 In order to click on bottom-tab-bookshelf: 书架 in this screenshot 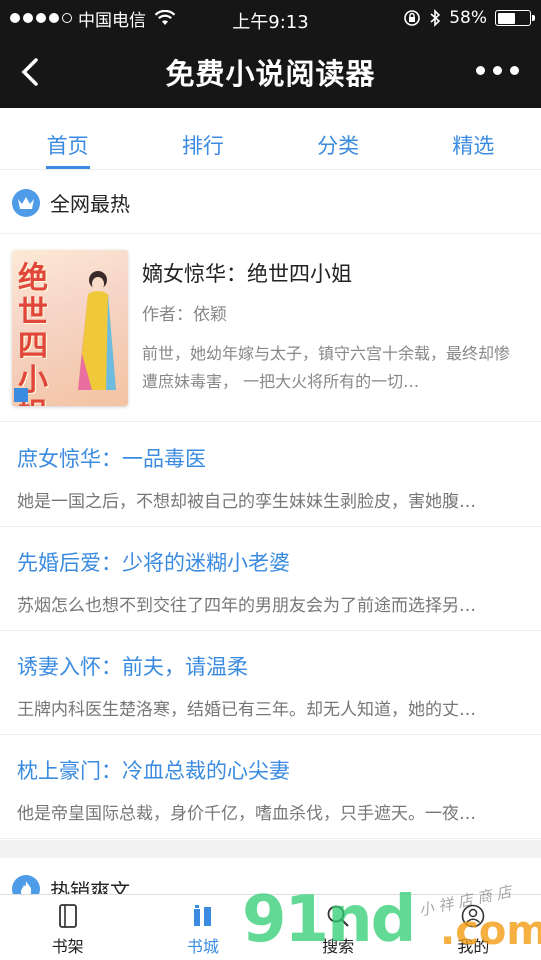, I will do `click(67, 927)`.